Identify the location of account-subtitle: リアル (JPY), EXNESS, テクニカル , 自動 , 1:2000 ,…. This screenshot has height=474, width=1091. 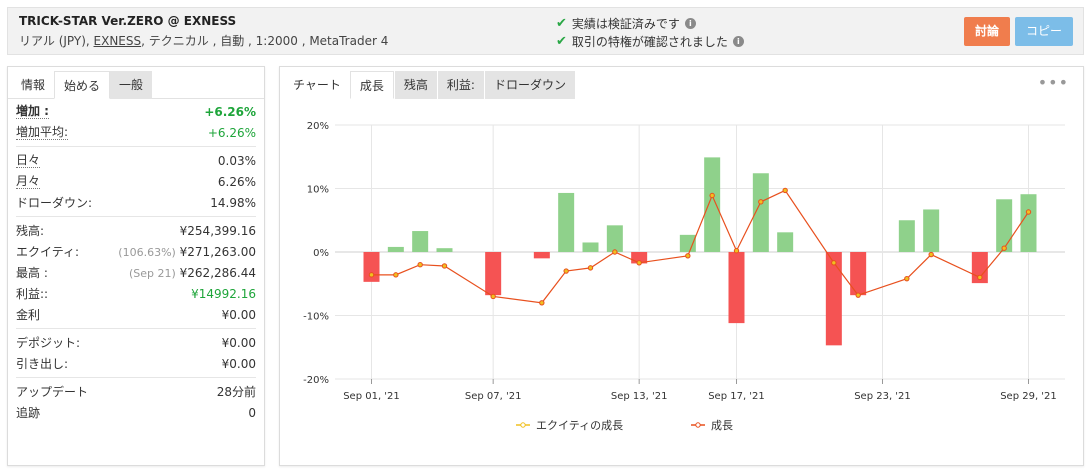
(203, 40).